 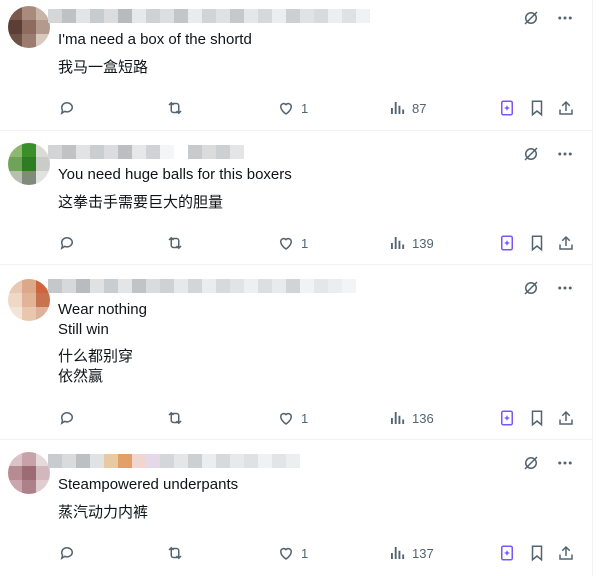 What do you see at coordinates (96, 356) in the screenshot?
I see `translation-line: 什么都别穿` at bounding box center [96, 356].